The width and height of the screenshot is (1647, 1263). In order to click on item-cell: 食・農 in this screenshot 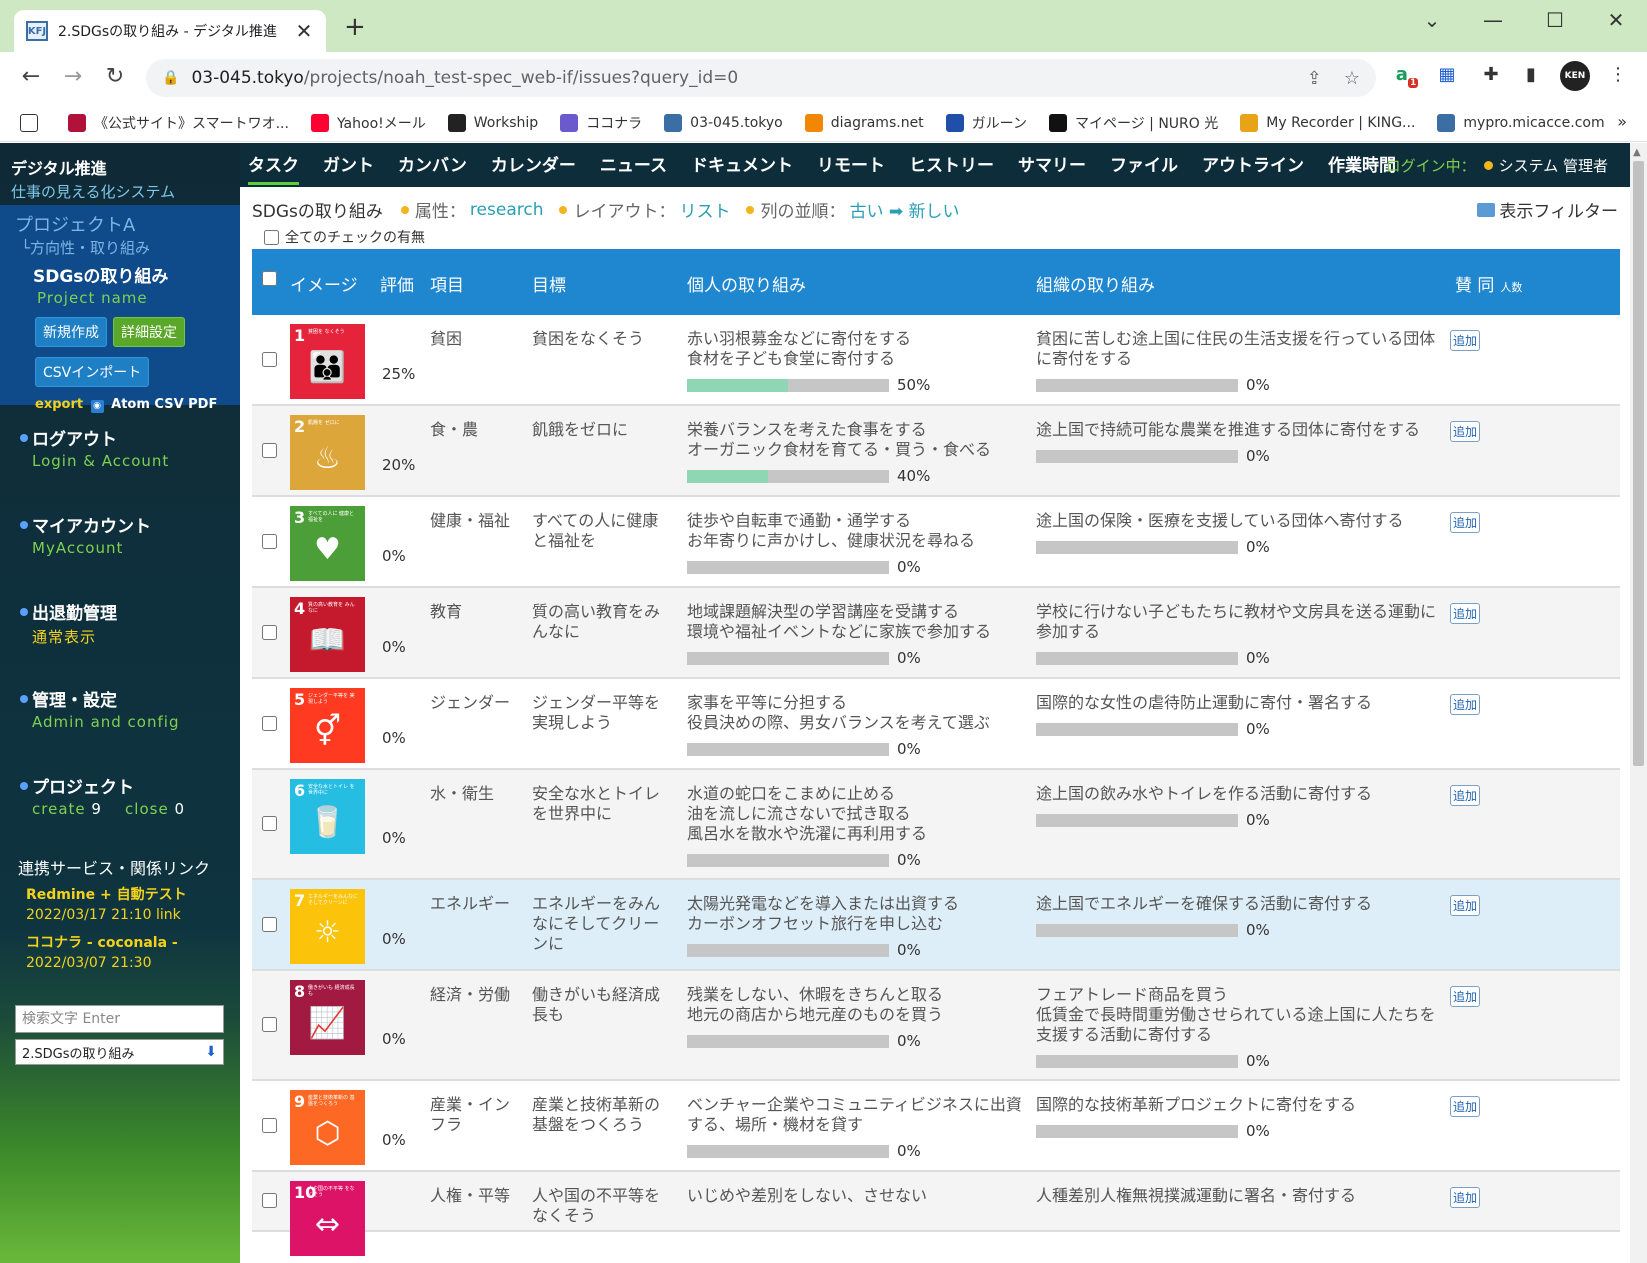, I will do `click(475, 430)`.